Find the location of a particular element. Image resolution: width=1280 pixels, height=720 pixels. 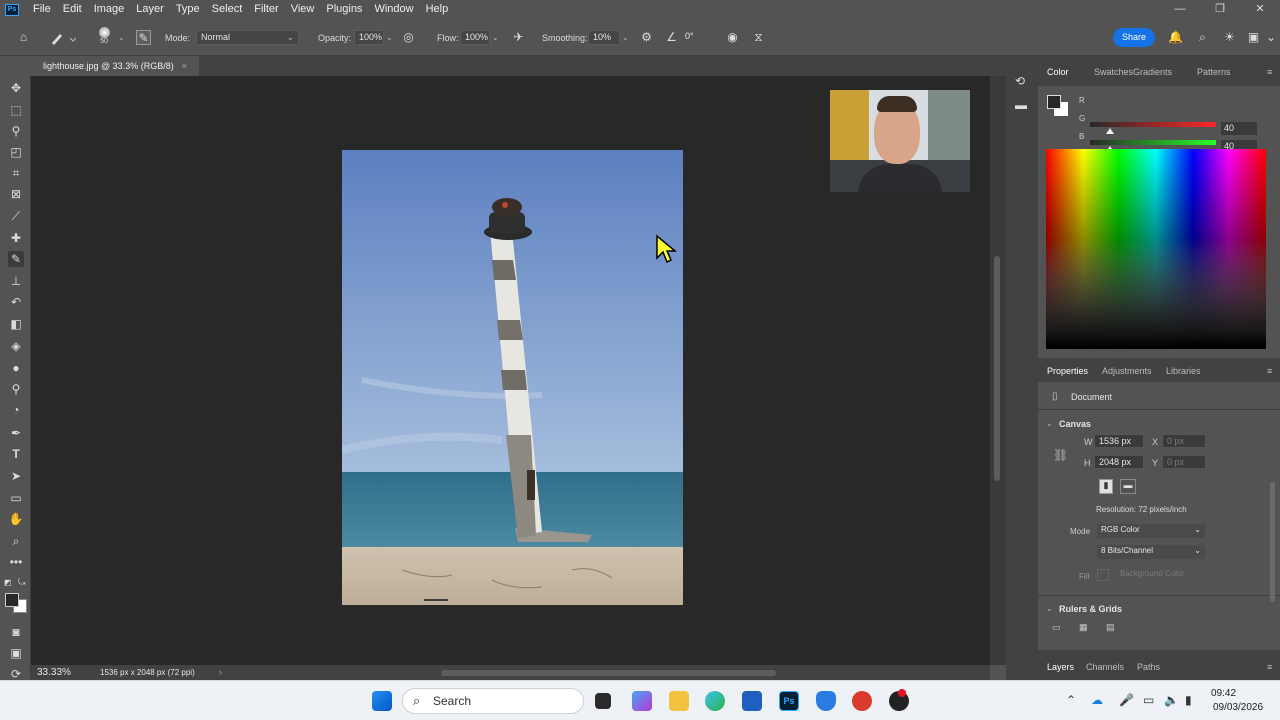

grid-icon: ▦ is located at coordinates (1083, 627).